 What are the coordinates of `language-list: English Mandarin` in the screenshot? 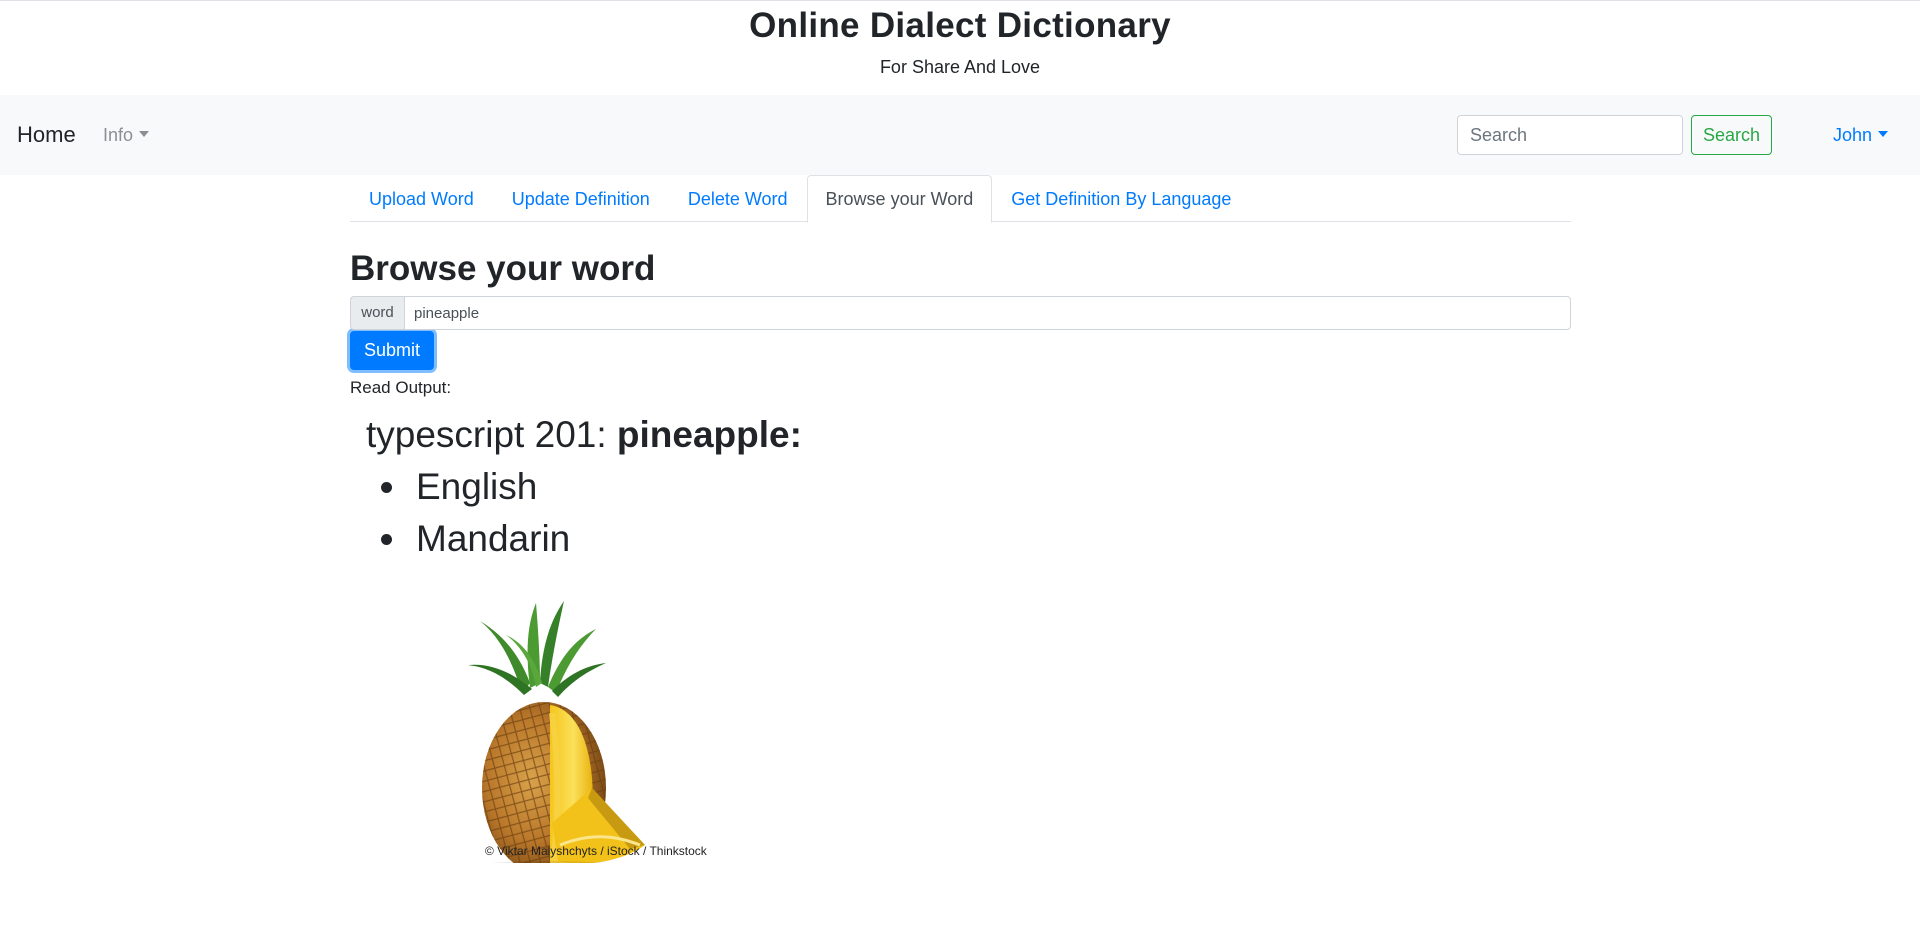 It's located at (960, 513).